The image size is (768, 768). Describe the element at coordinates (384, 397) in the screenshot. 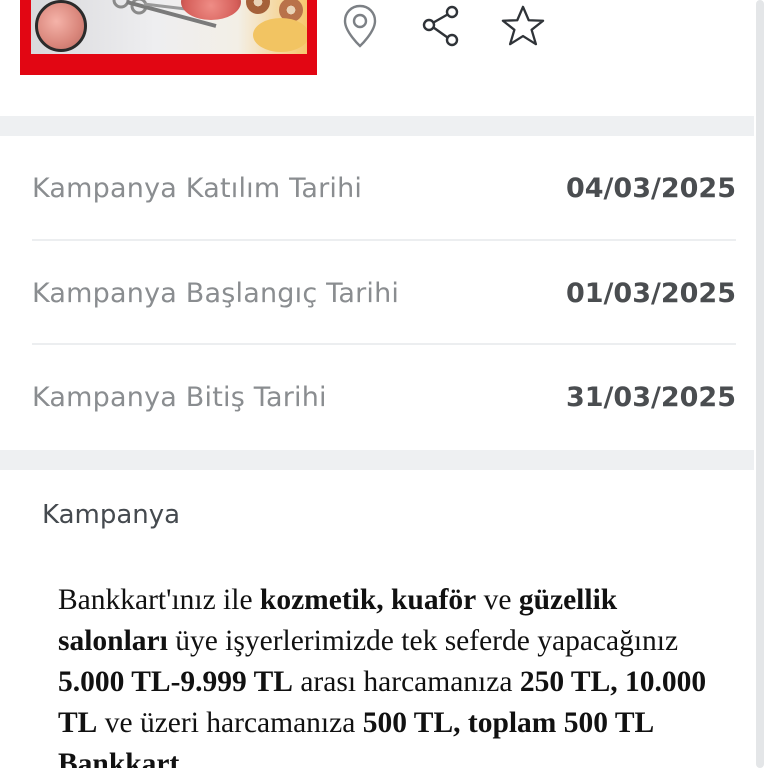

I see `date-row-end: Kampanya Bitiş Tarihi 31/03/2025` at that location.